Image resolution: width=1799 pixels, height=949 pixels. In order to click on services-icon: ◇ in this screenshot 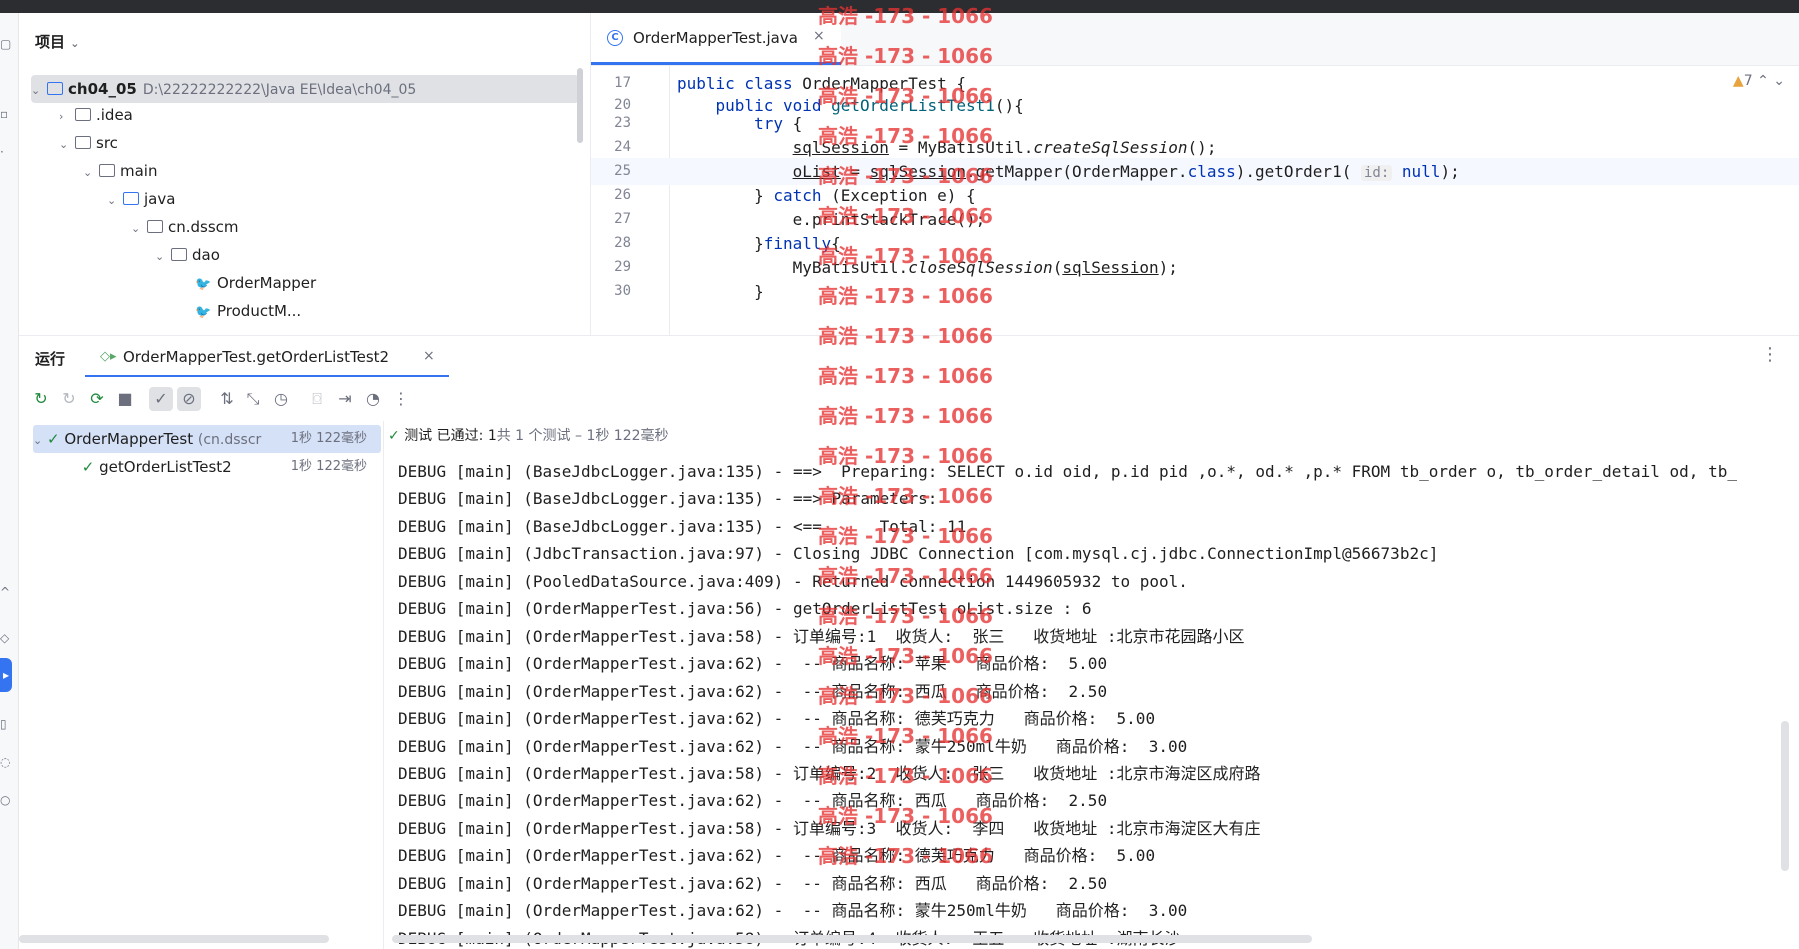, I will do `click(7, 638)`.